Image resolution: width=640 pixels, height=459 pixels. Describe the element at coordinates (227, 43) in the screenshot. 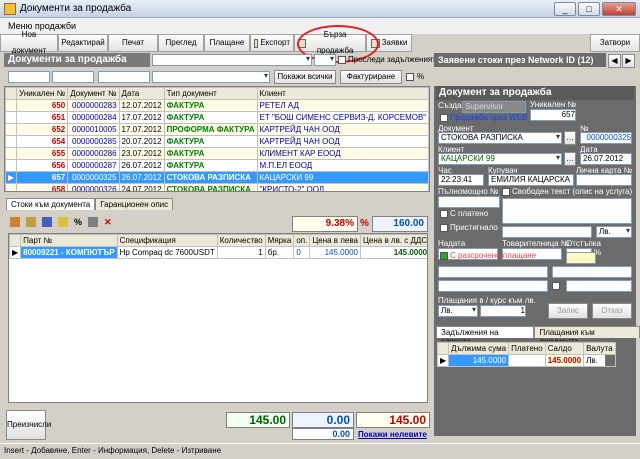

I see `payment-button: Плащане` at that location.